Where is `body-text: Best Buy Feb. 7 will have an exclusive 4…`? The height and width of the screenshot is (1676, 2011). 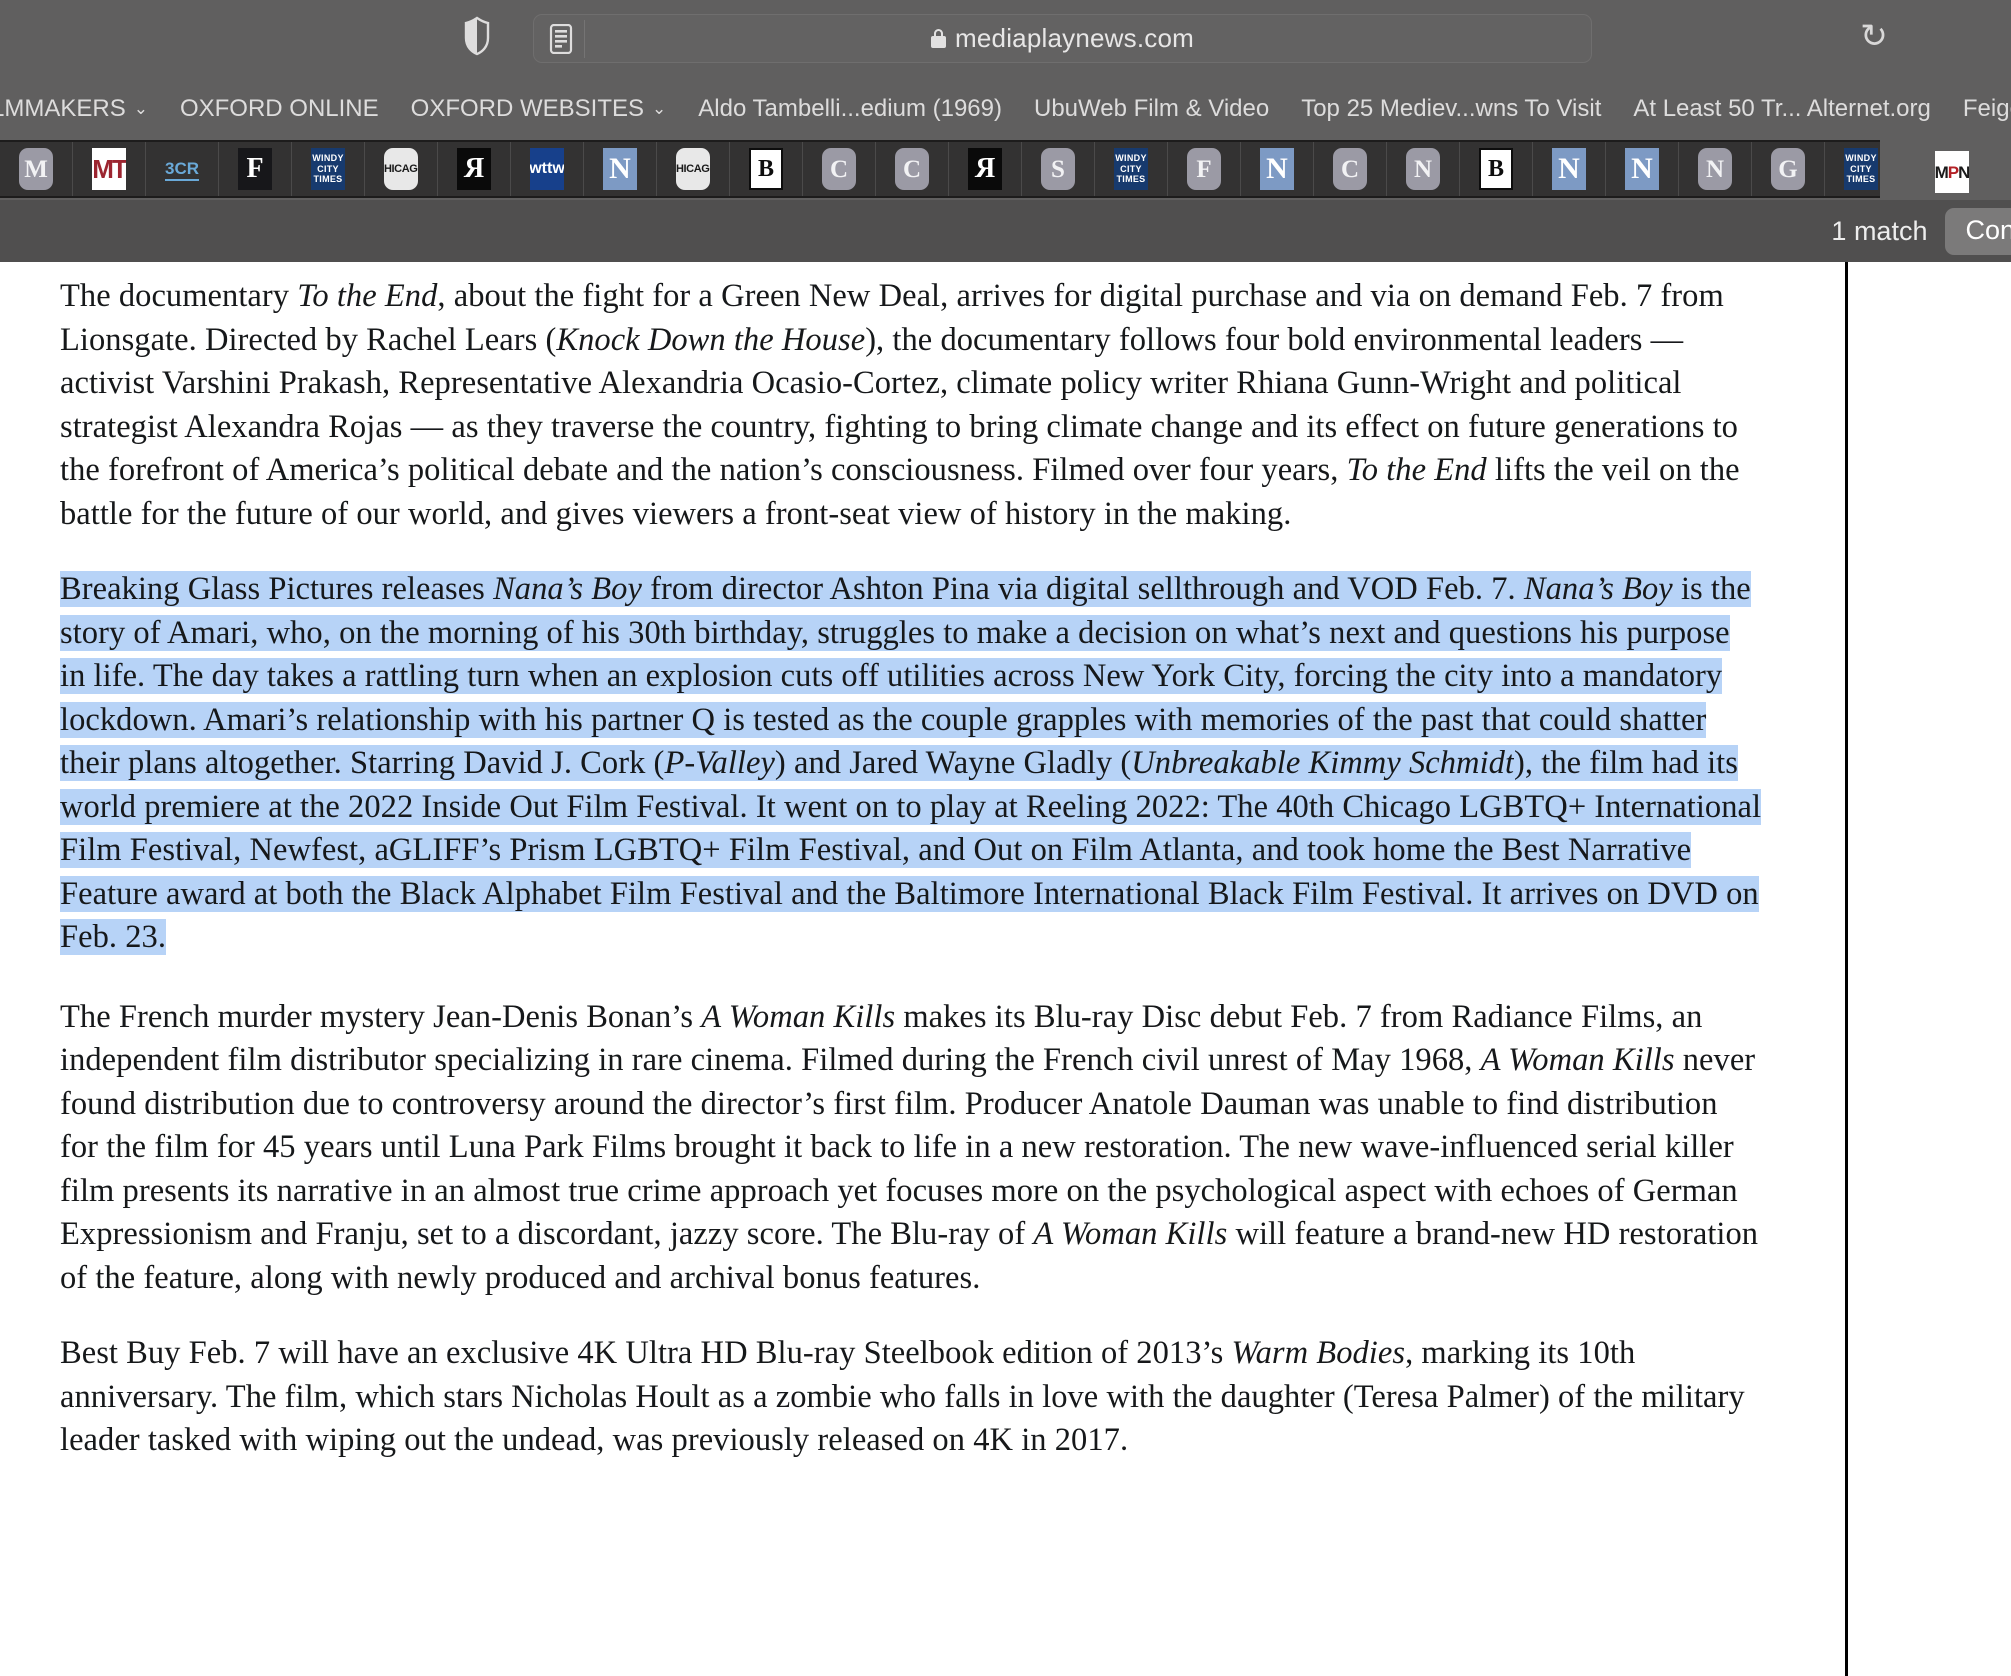
body-text: Best Buy Feb. 7 will have an exclusive 4… is located at coordinates (646, 1353).